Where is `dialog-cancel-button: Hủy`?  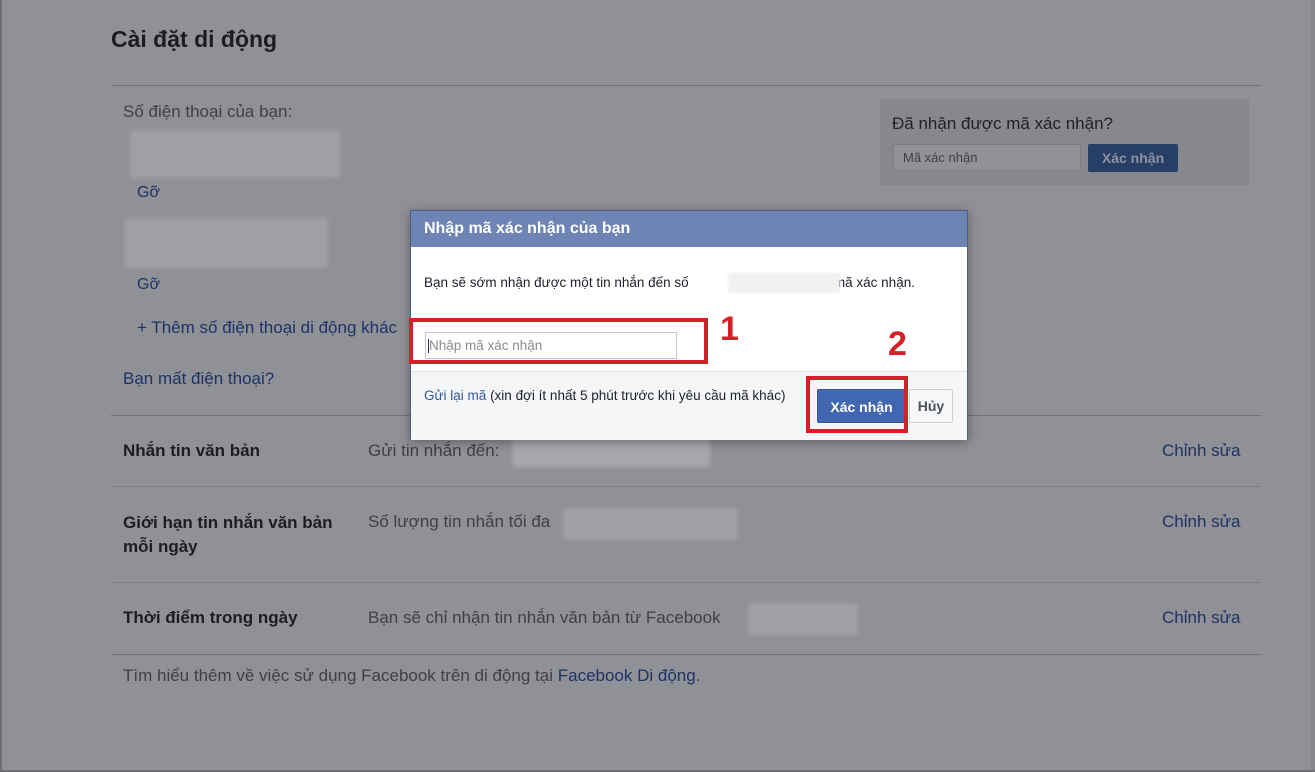
dialog-cancel-button: Hủy is located at coordinates (931, 406).